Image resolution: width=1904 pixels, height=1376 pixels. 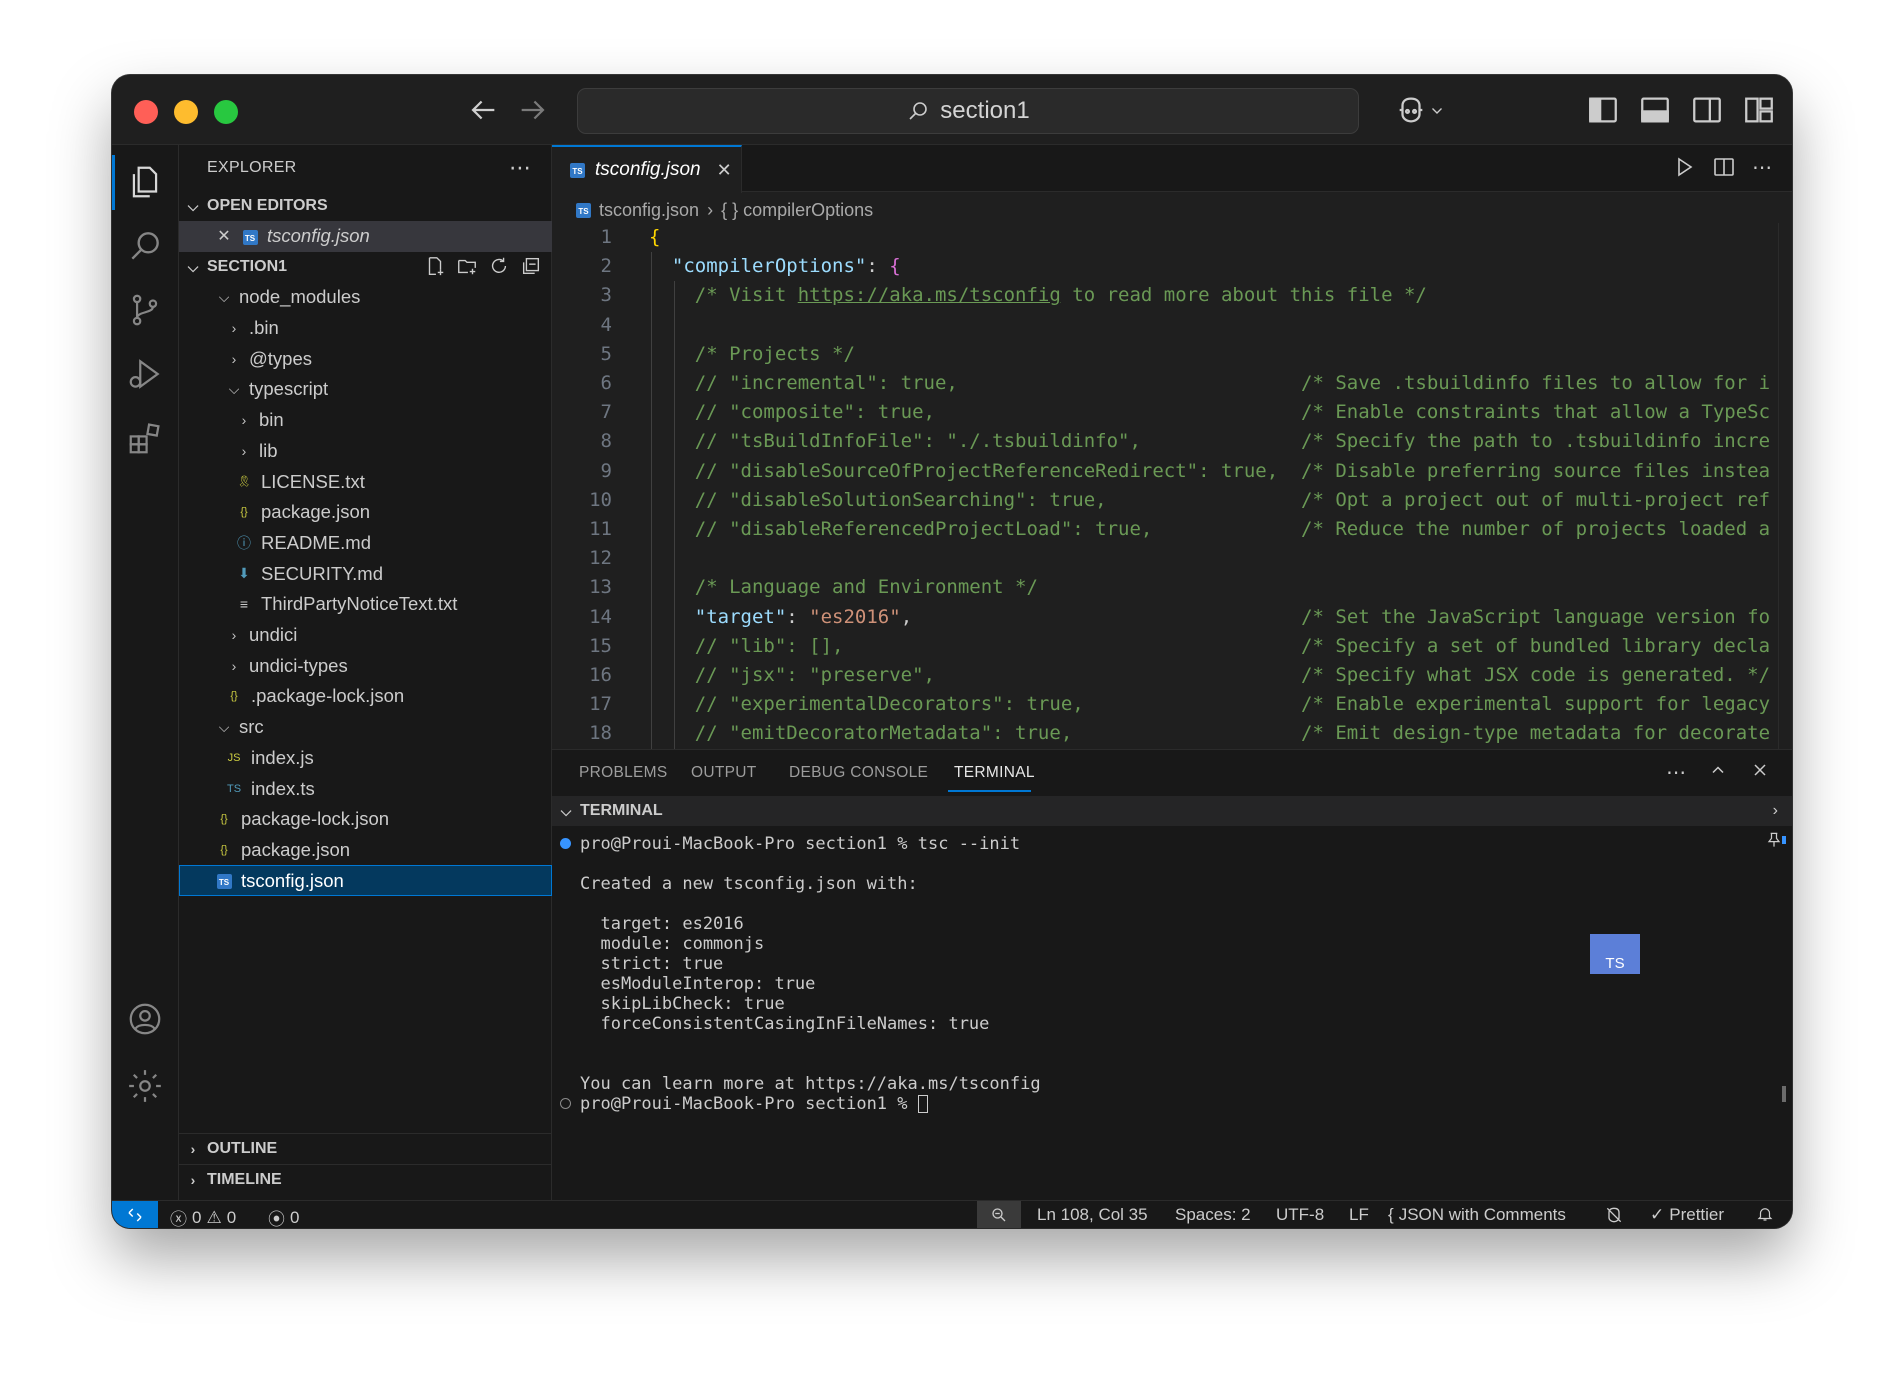 What do you see at coordinates (994, 773) in the screenshot?
I see `tab-terminal: TERMINAL` at bounding box center [994, 773].